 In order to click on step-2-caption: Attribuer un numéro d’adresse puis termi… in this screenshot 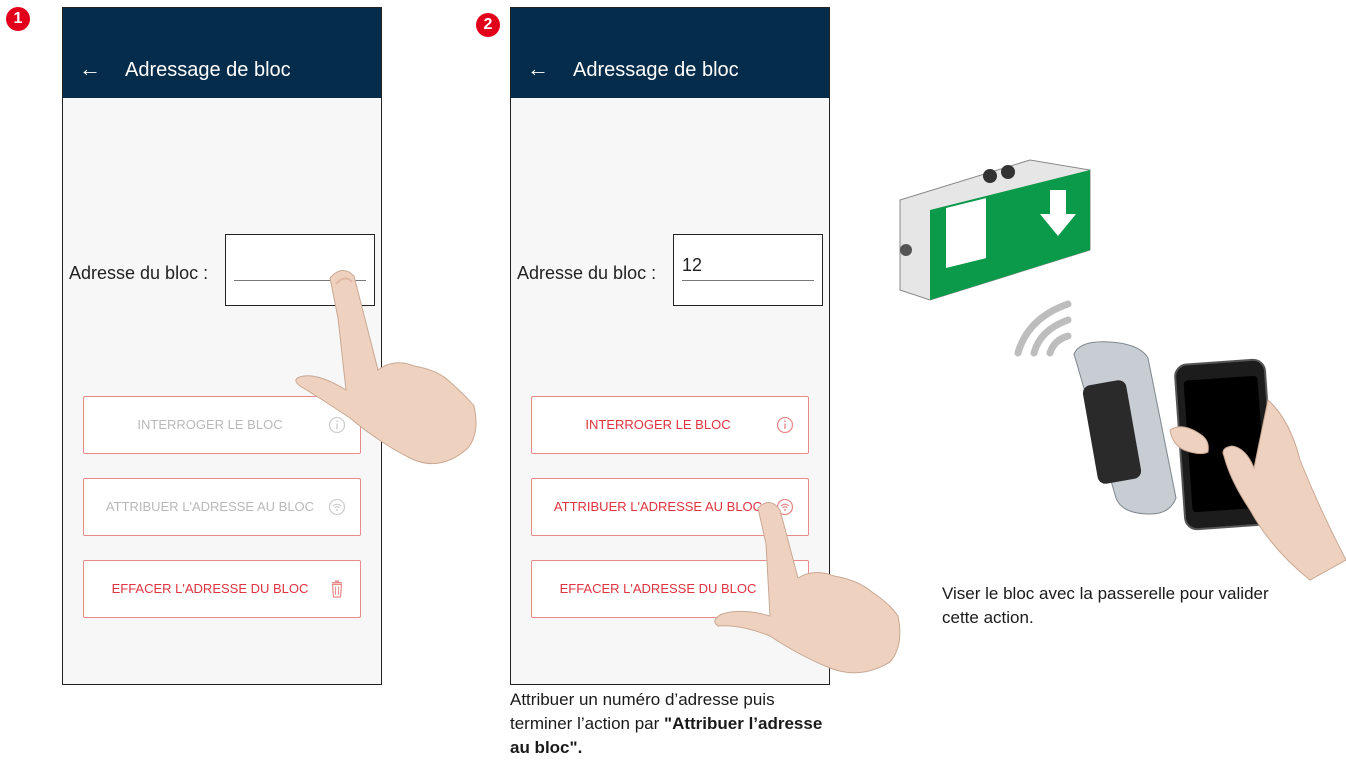, I will do `click(670, 724)`.